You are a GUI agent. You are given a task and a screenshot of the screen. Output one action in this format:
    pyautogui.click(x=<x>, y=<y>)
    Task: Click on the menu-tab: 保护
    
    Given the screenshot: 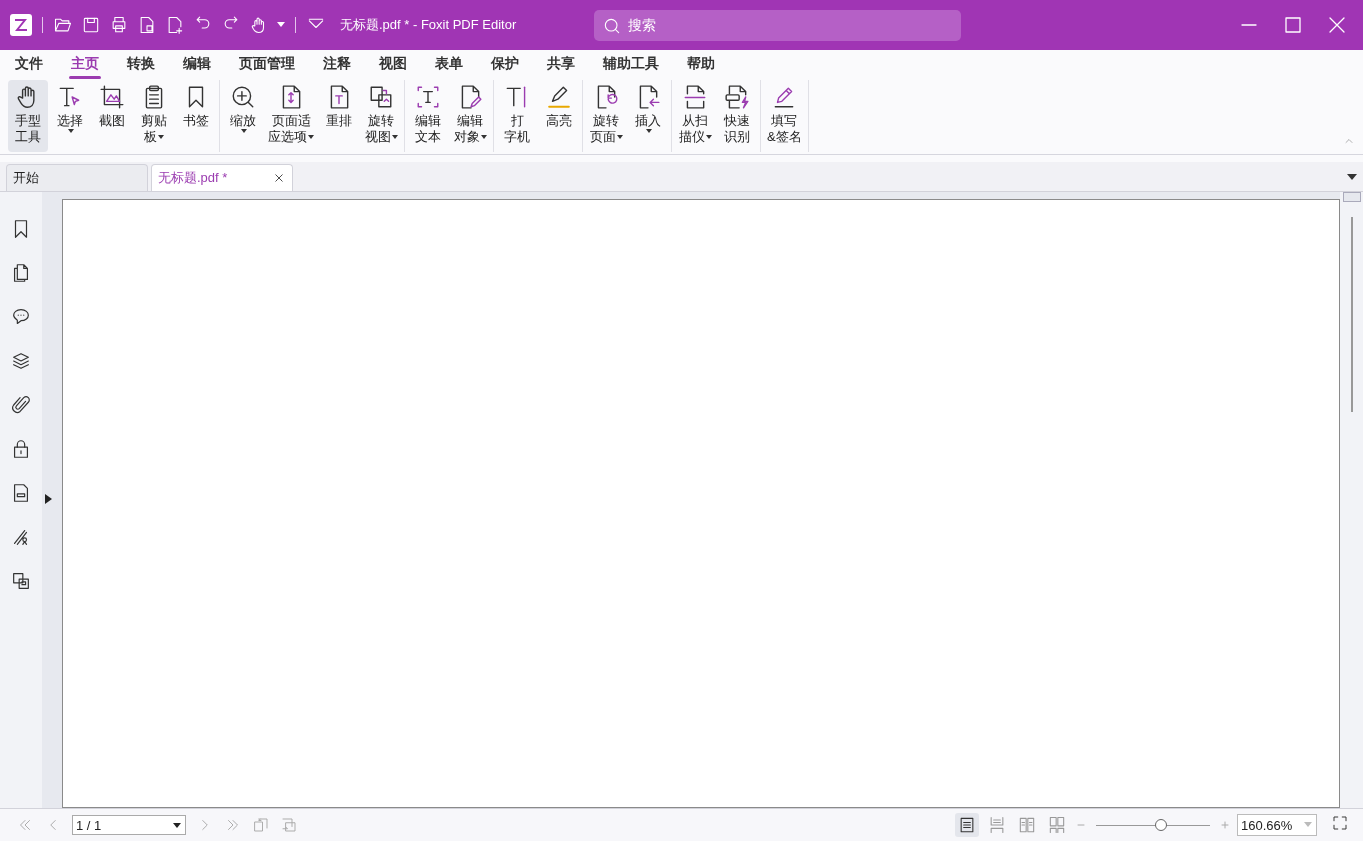 What is the action you would take?
    pyautogui.click(x=505, y=64)
    